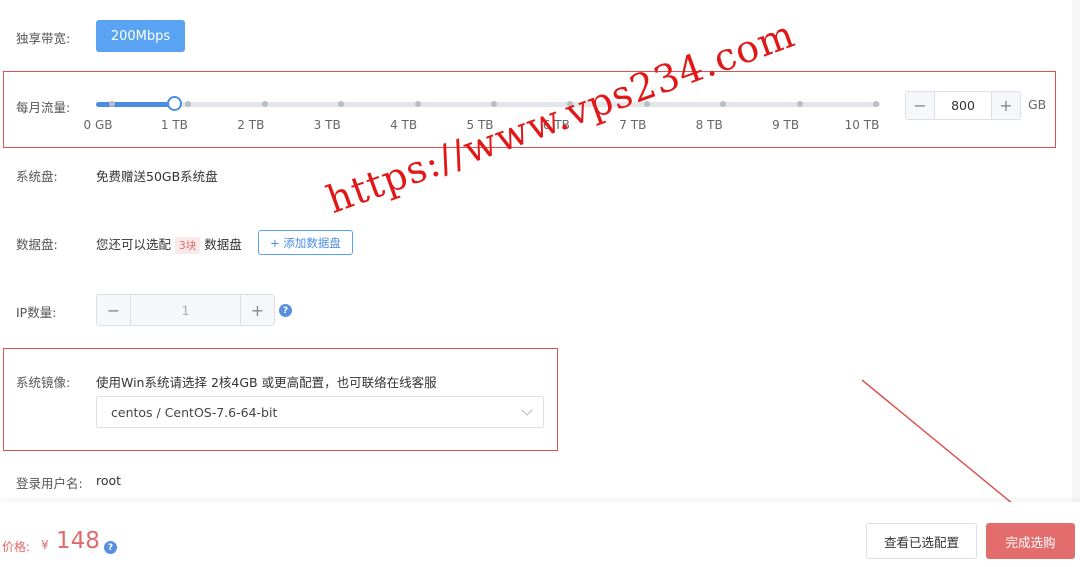 The height and width of the screenshot is (567, 1080). Describe the element at coordinates (633, 125) in the screenshot. I see `traffic-tick-label: 7 TB` at that location.